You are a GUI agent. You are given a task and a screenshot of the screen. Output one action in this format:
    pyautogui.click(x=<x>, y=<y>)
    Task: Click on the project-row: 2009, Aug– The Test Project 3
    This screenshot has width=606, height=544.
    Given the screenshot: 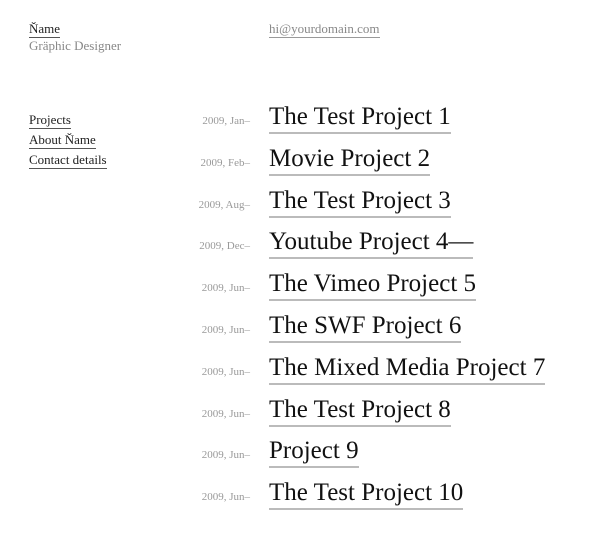 What is the action you would take?
    pyautogui.click(x=303, y=207)
    